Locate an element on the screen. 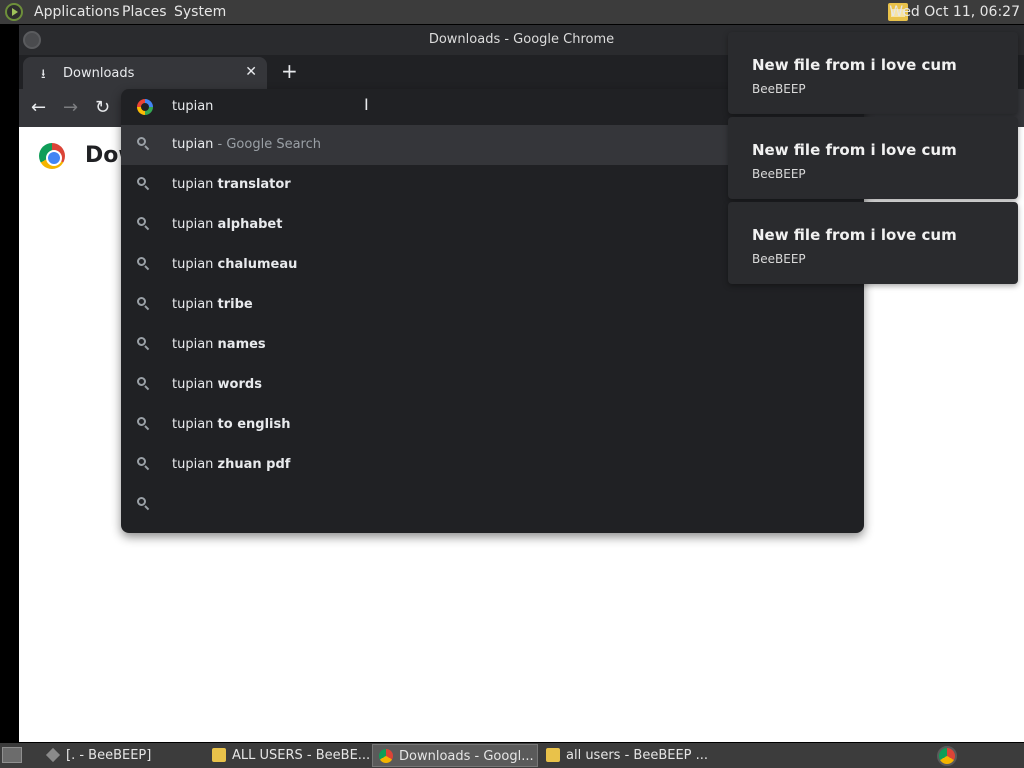 The width and height of the screenshot is (1024, 768). clock: Wed Oct 11, 06:27 is located at coordinates (954, 12).